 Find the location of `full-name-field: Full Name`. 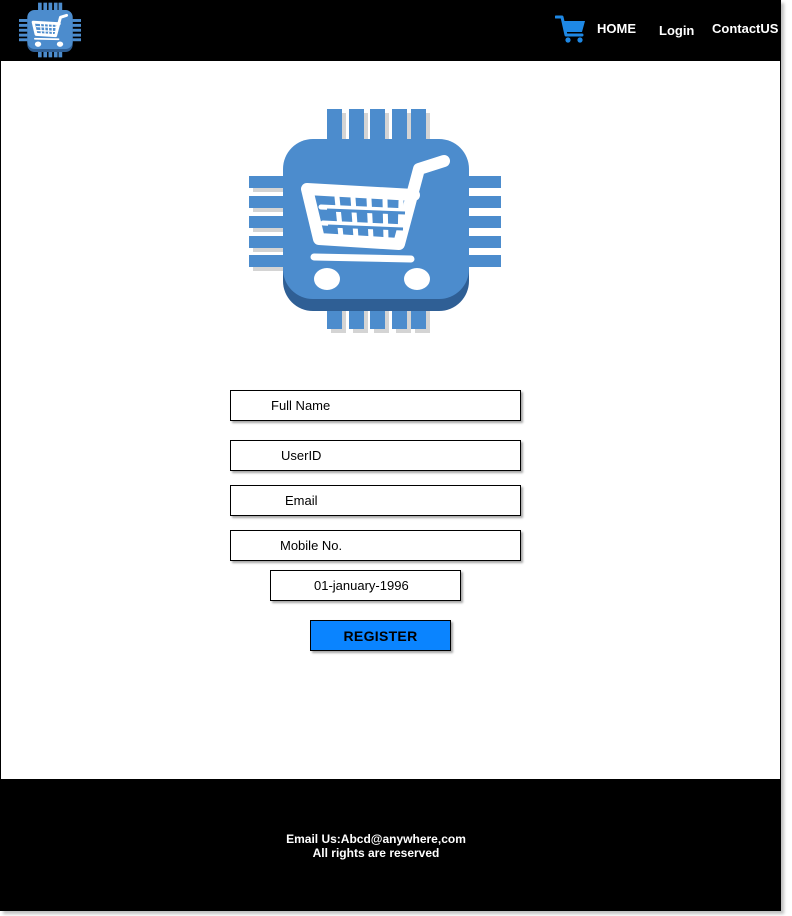

full-name-field: Full Name is located at coordinates (375, 405).